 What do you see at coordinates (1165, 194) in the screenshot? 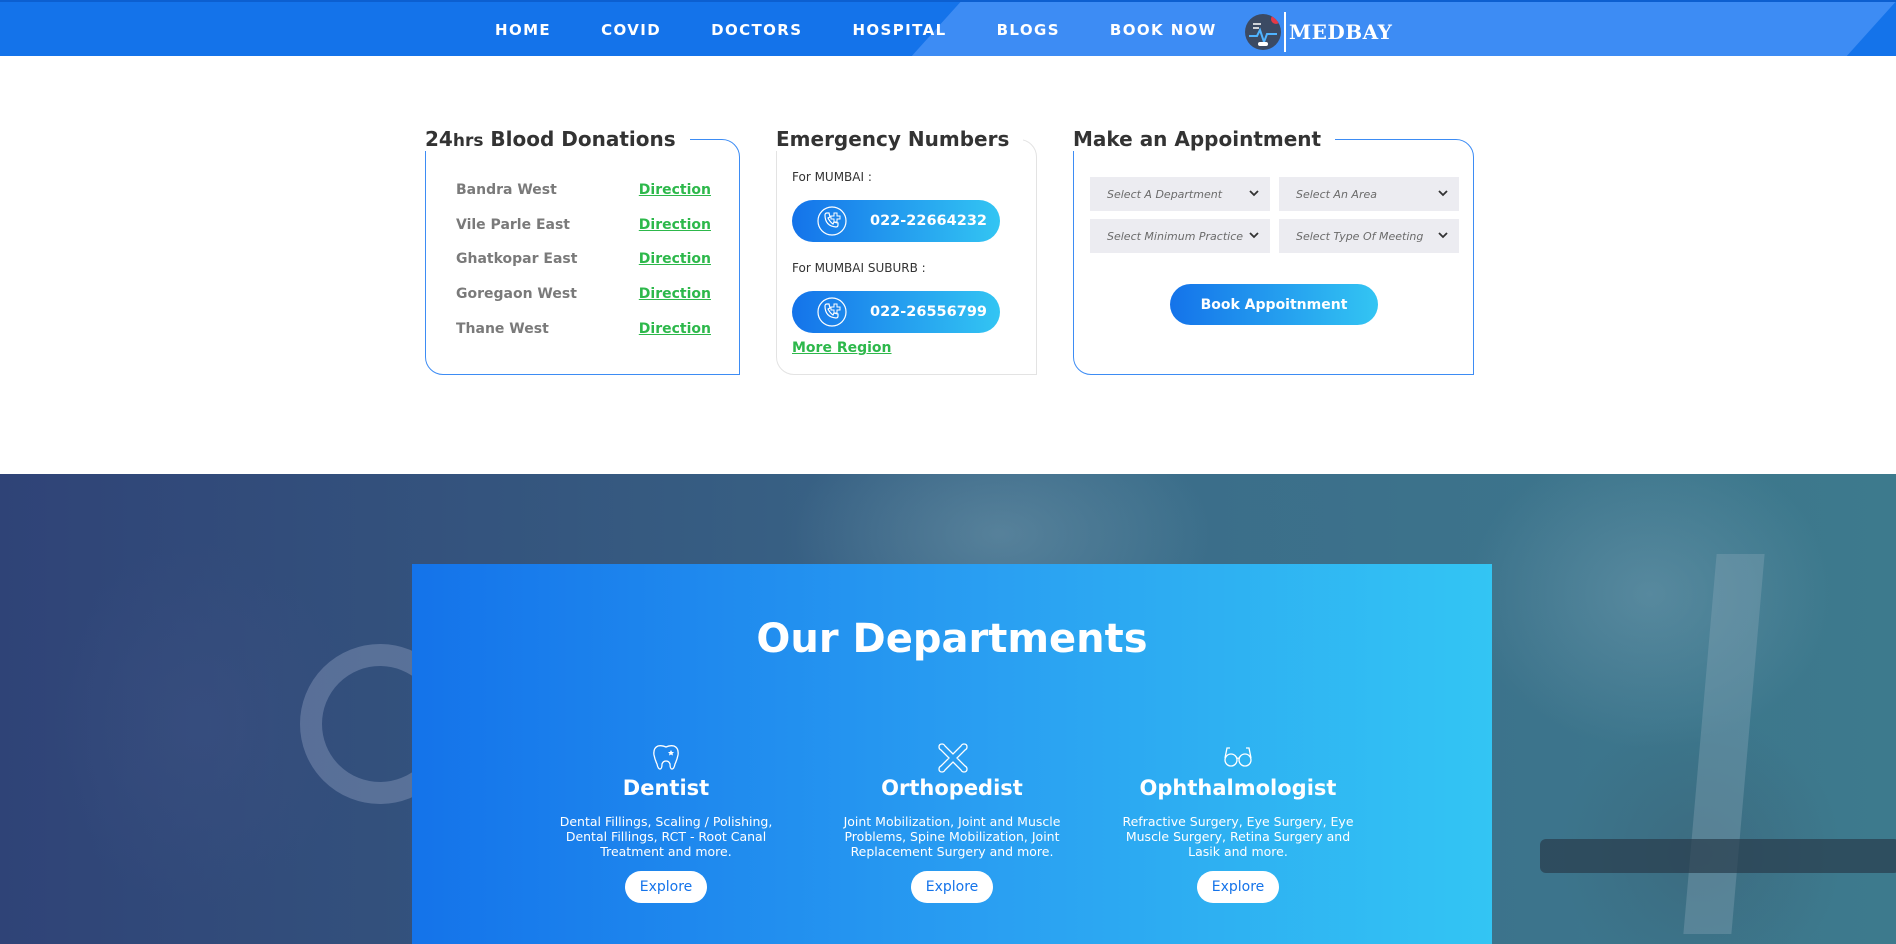
I see `select-department-value: Select A Department` at bounding box center [1165, 194].